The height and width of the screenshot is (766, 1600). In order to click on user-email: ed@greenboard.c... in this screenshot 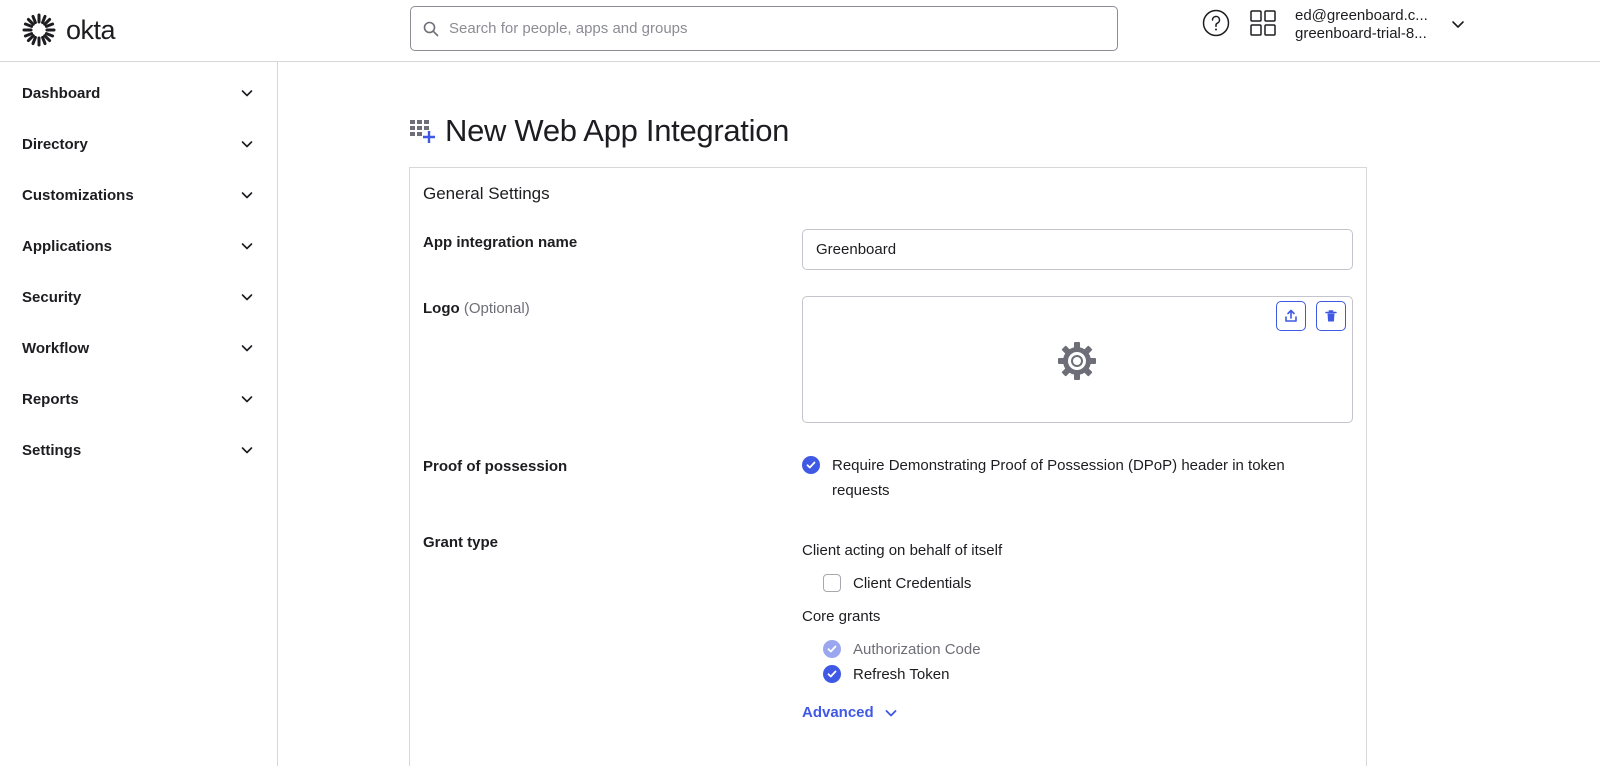, I will do `click(1361, 15)`.